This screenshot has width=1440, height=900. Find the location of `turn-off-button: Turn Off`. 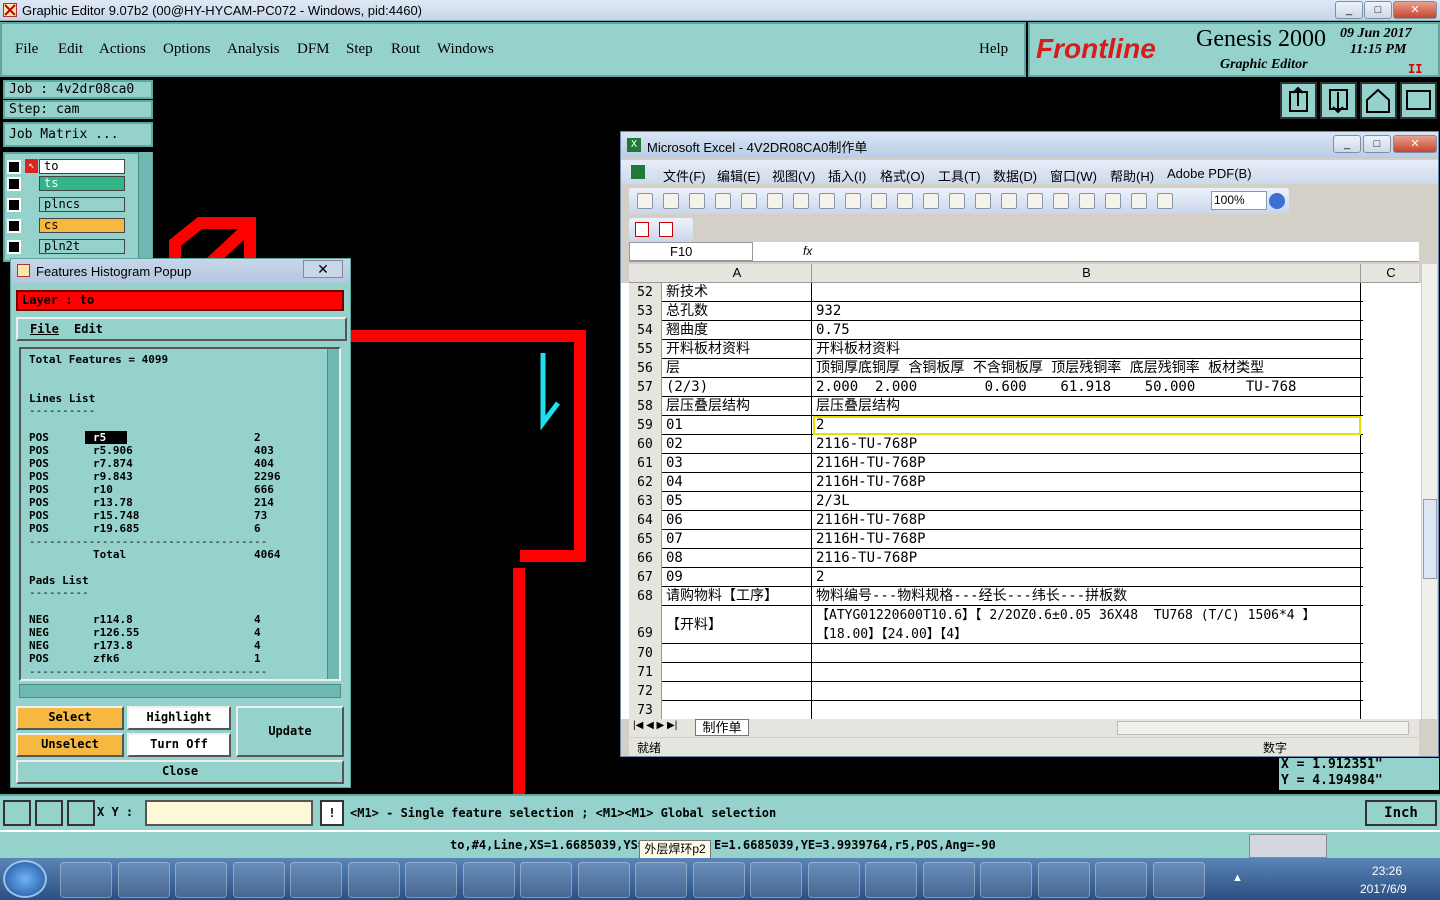

turn-off-button: Turn Off is located at coordinates (179, 745).